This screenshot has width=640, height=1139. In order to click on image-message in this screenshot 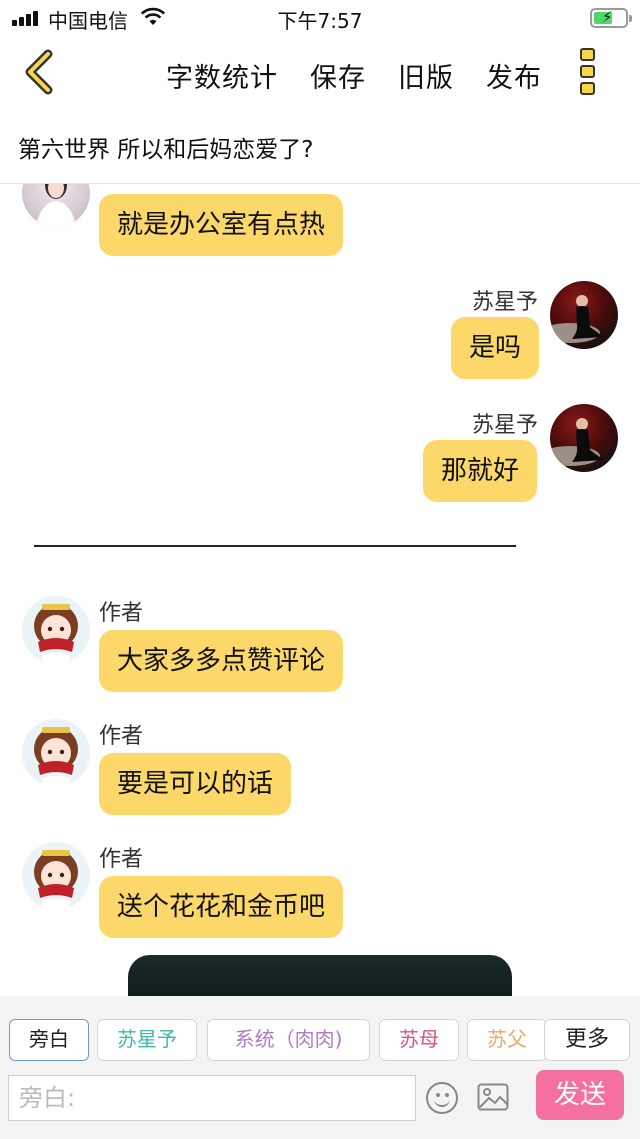, I will do `click(320, 975)`.